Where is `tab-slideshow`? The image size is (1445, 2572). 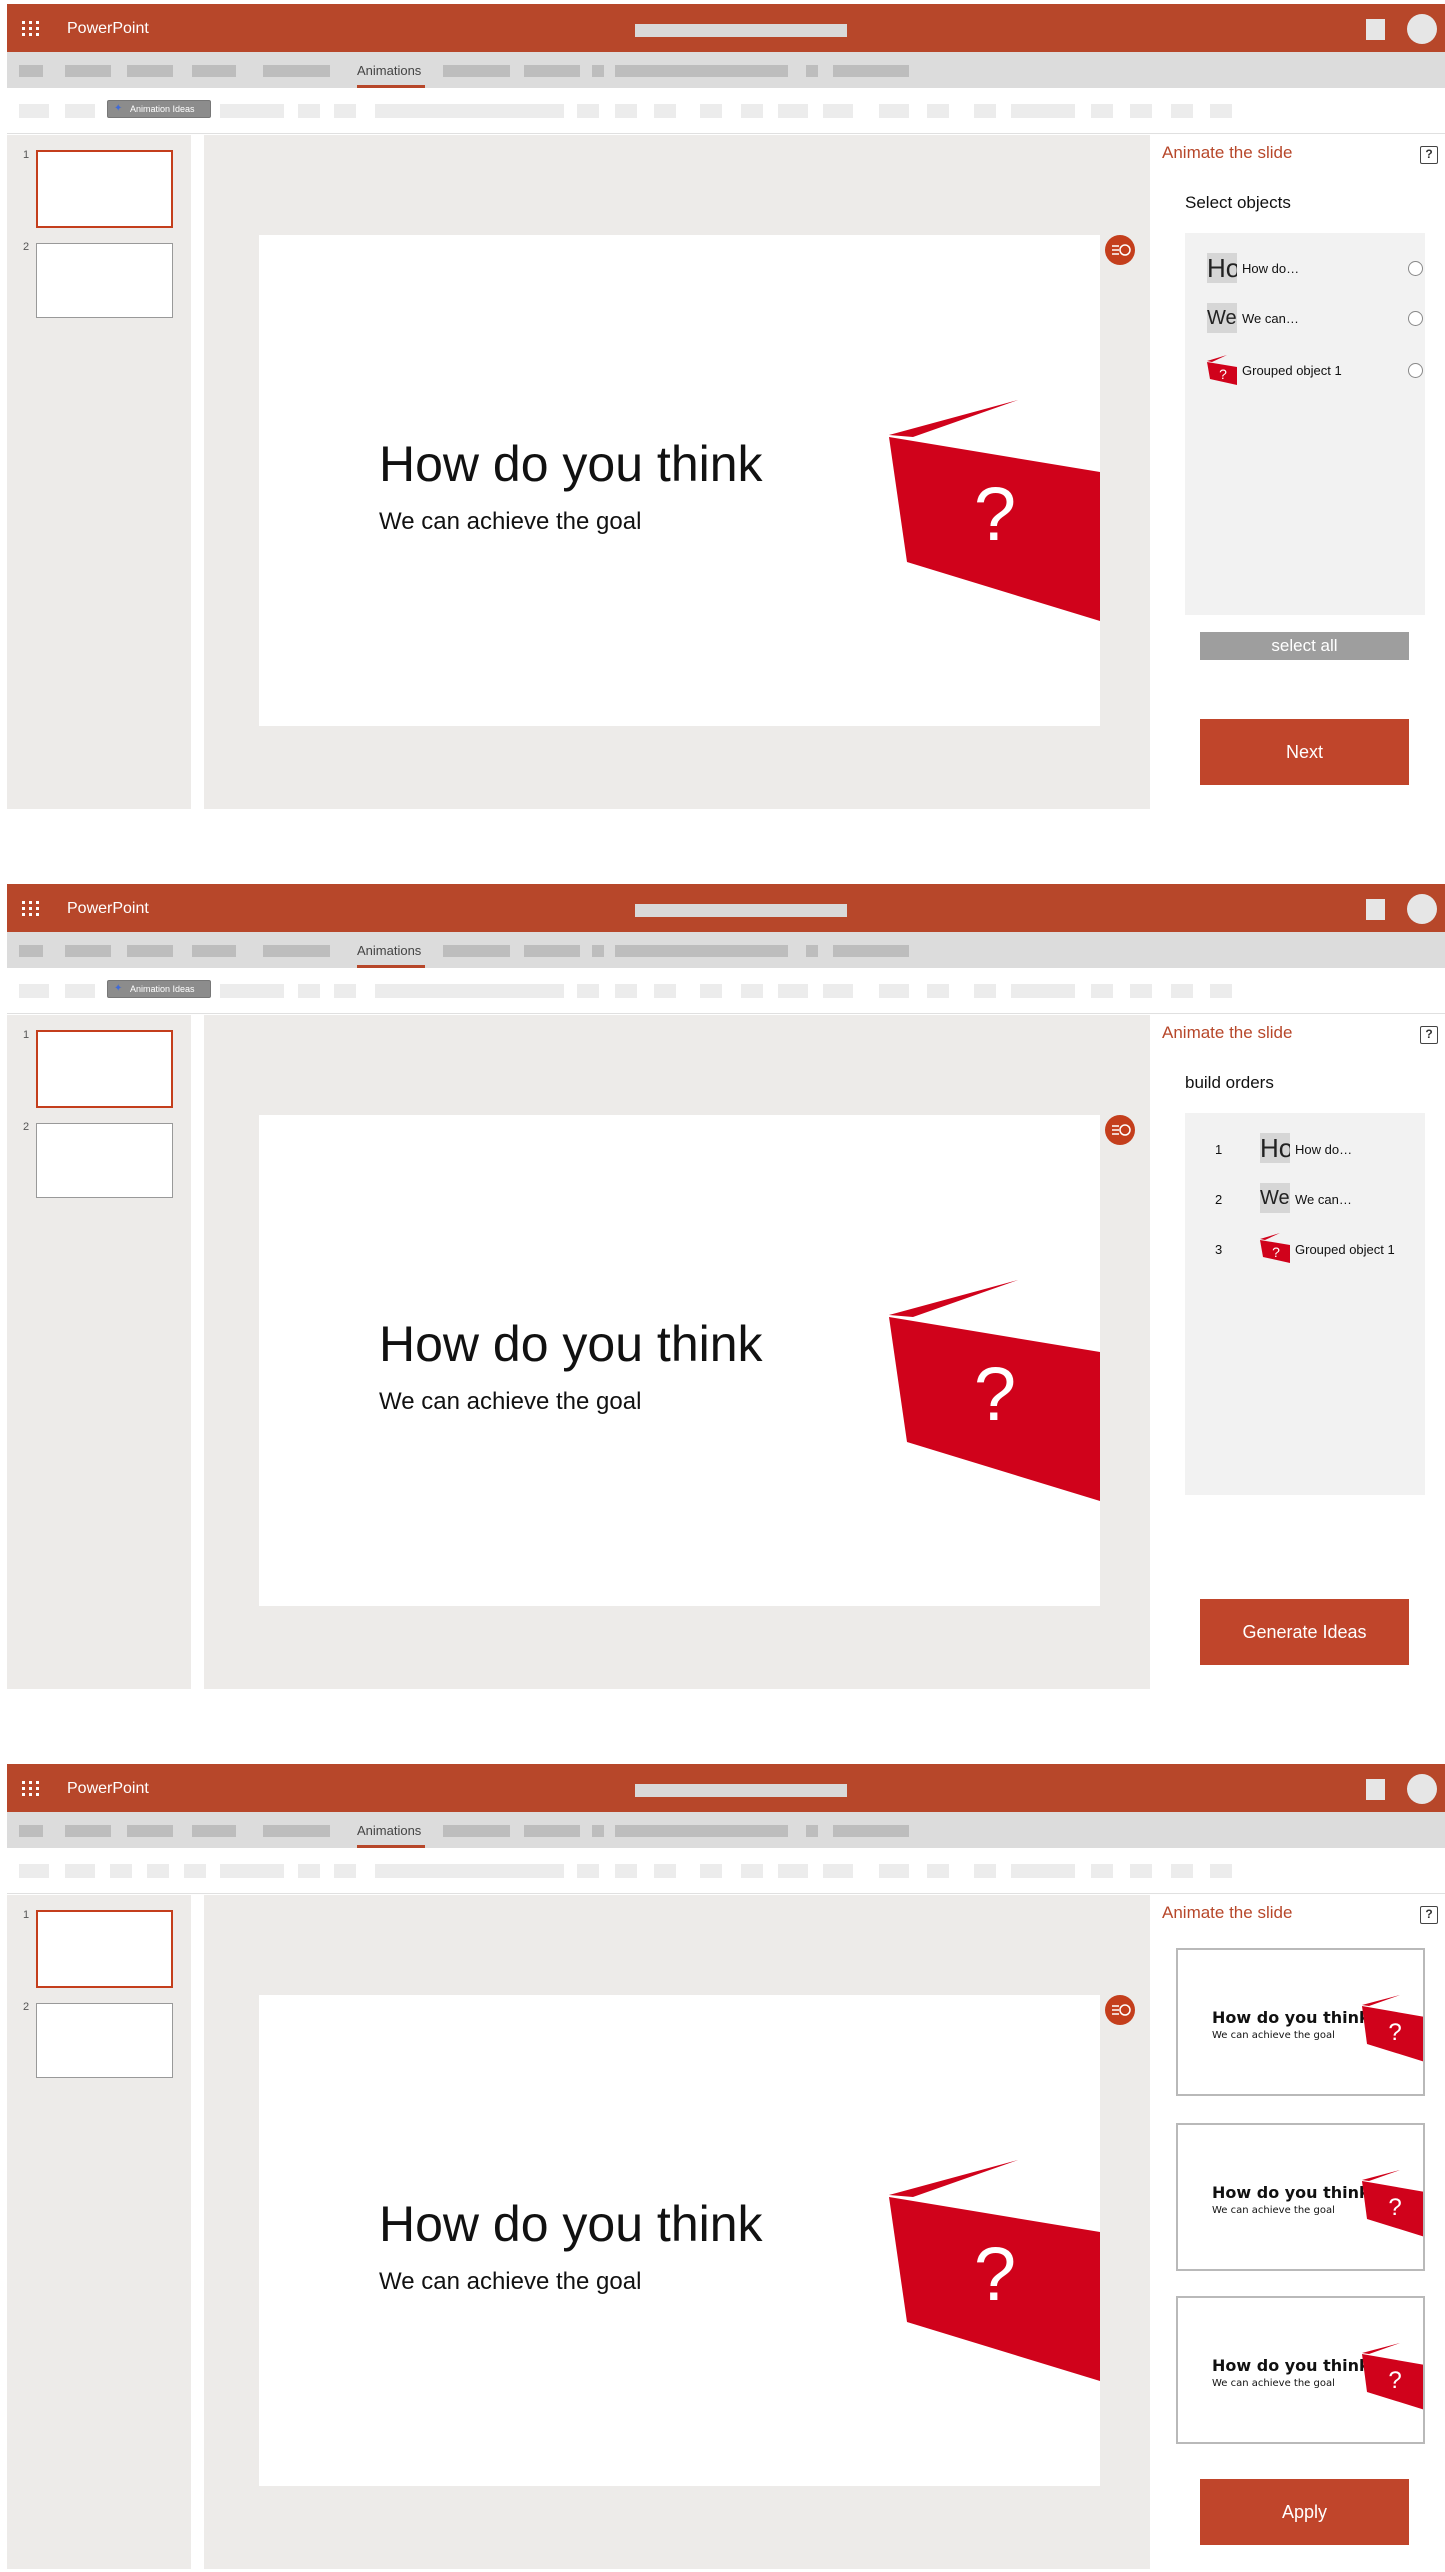 tab-slideshow is located at coordinates (552, 71).